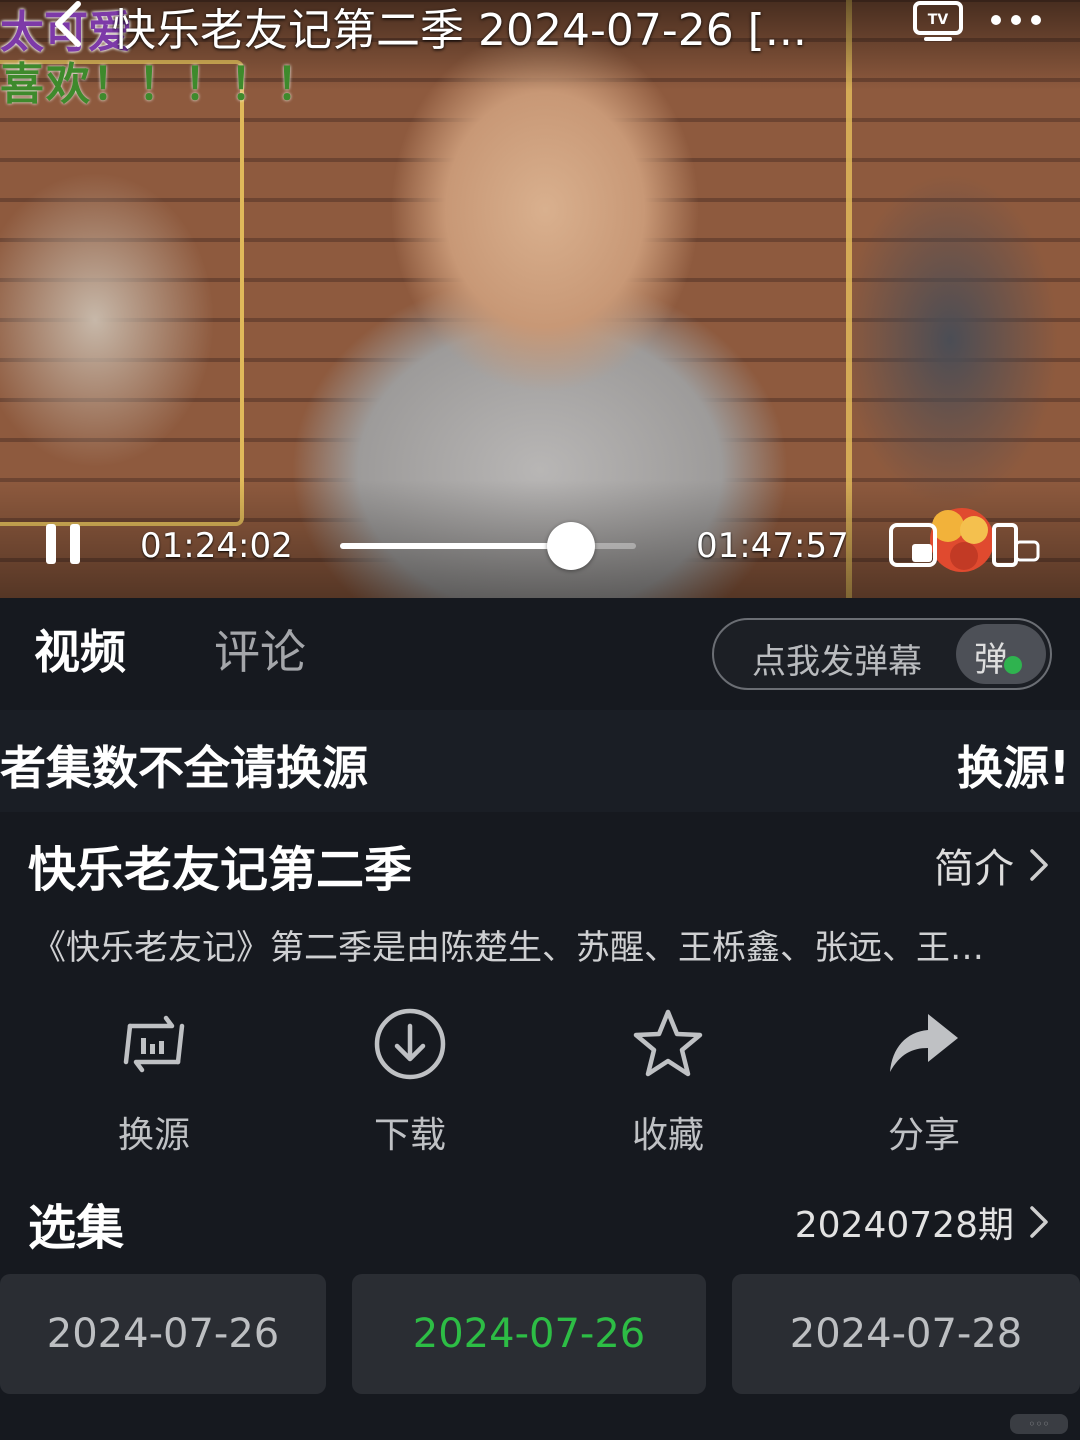 This screenshot has height=1440, width=1080. I want to click on picture-in-picture-icon, so click(914, 545).